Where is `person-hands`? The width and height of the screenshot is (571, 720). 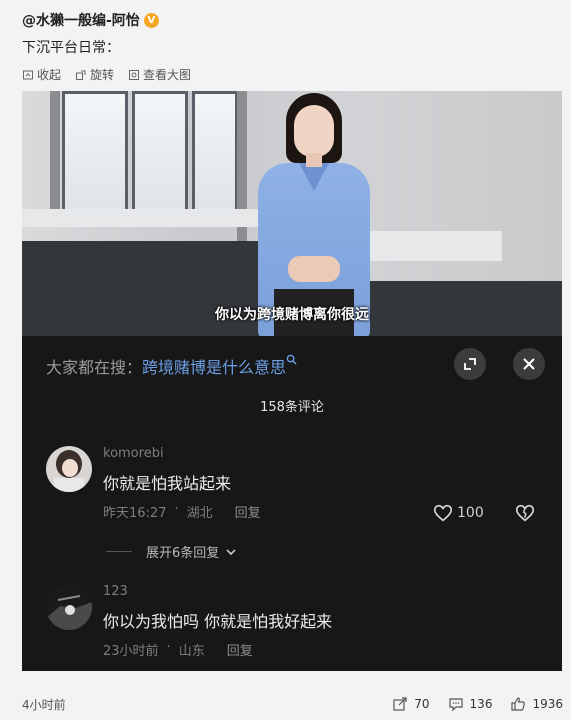
person-hands is located at coordinates (314, 269).